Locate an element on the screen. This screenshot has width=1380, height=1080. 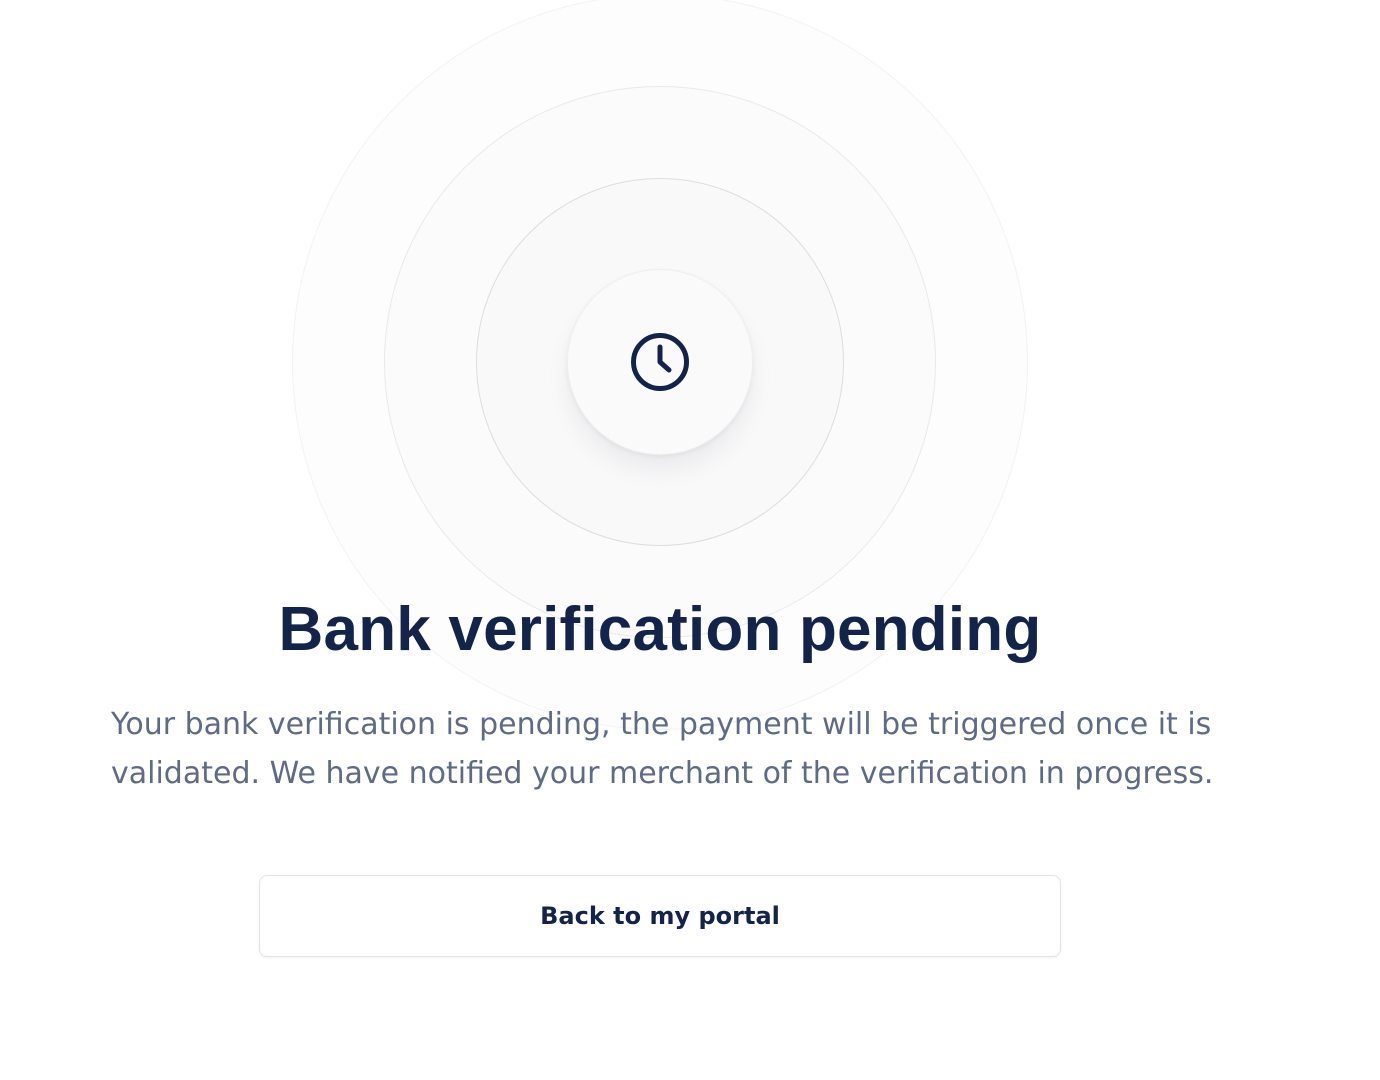
clock-icon is located at coordinates (660, 362).